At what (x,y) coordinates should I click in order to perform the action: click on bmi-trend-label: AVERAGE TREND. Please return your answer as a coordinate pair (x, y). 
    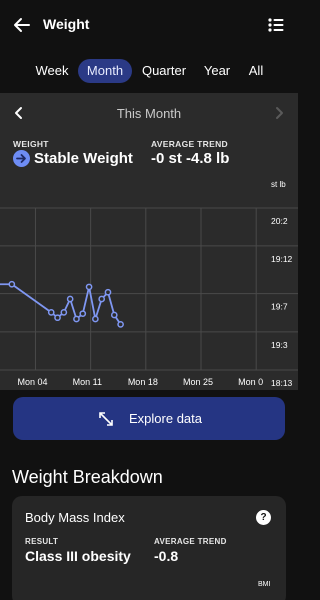
    Looking at the image, I should click on (190, 541).